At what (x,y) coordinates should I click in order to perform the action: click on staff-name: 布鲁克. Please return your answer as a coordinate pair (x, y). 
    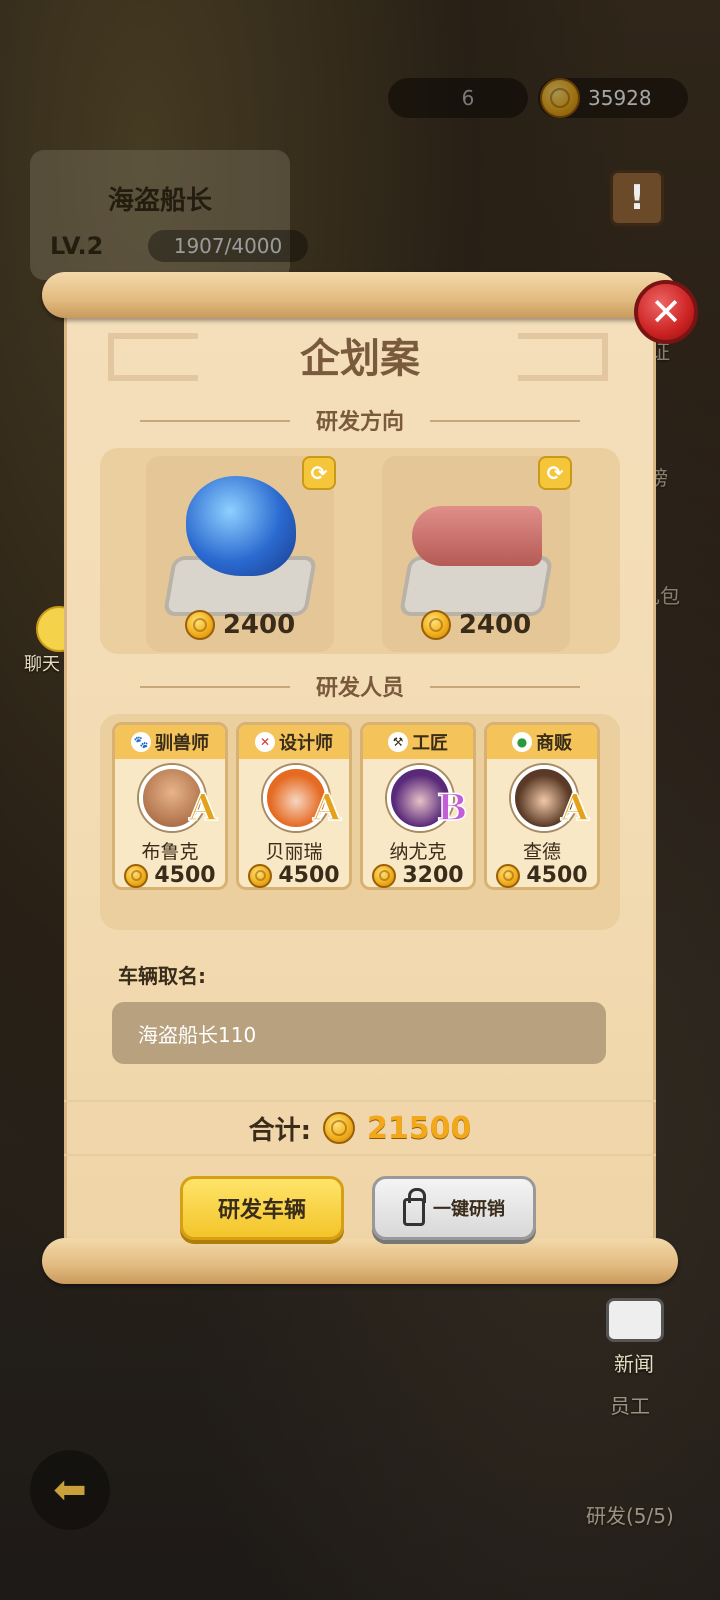
    Looking at the image, I should click on (170, 852).